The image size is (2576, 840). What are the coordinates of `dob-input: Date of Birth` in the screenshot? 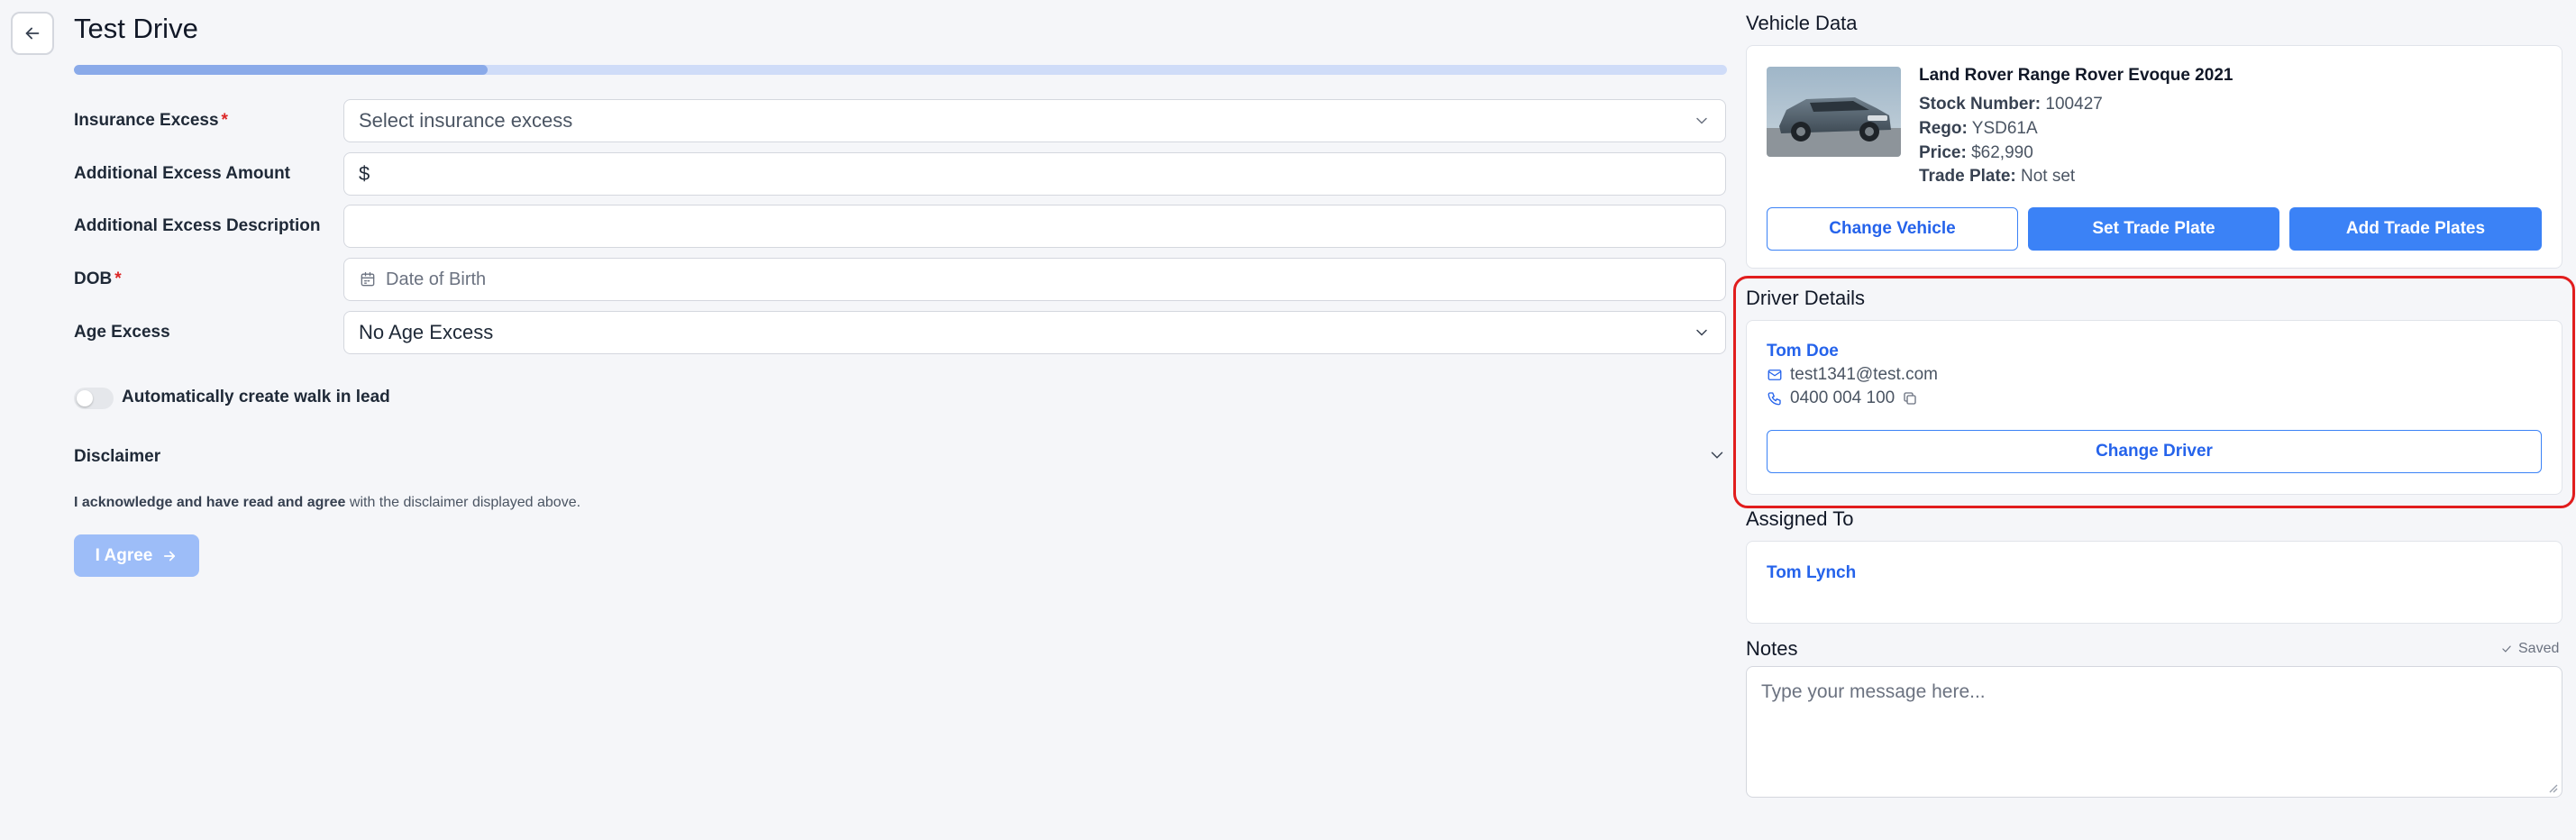 It's located at (1034, 279).